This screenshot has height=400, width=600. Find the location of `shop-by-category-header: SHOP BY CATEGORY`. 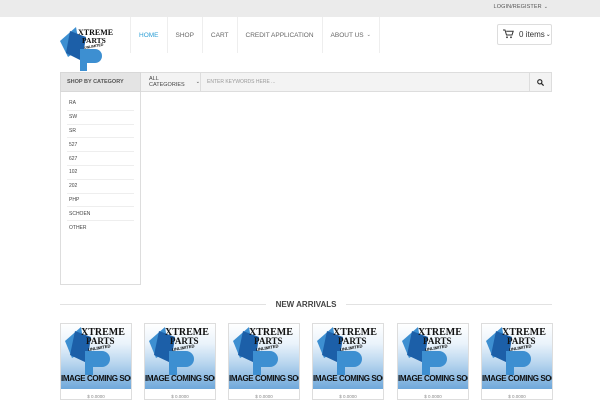

shop-by-category-header: SHOP BY CATEGORY is located at coordinates (100, 82).